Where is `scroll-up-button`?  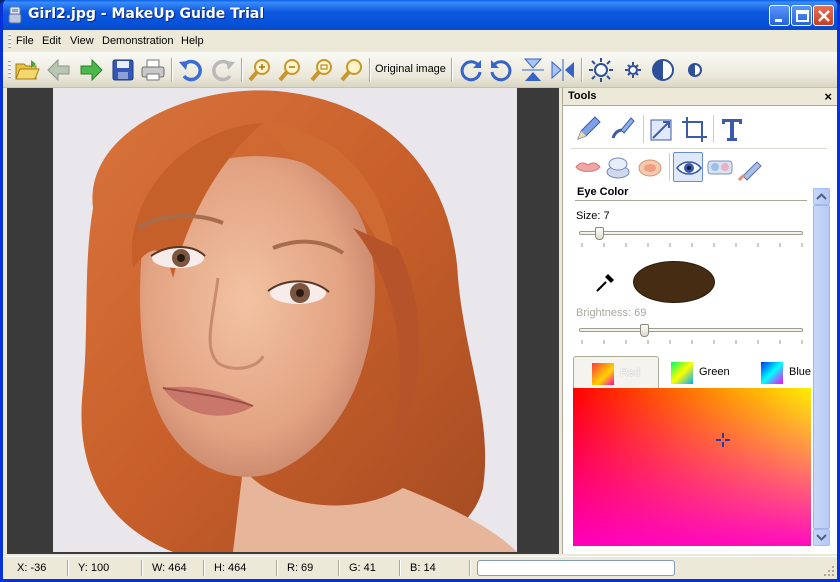
scroll-up-button is located at coordinates (821, 196).